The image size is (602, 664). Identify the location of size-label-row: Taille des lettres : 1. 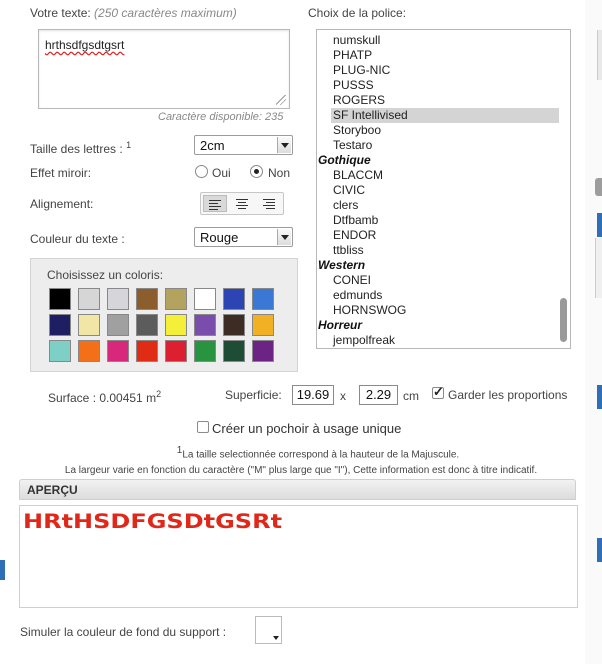
(80, 148).